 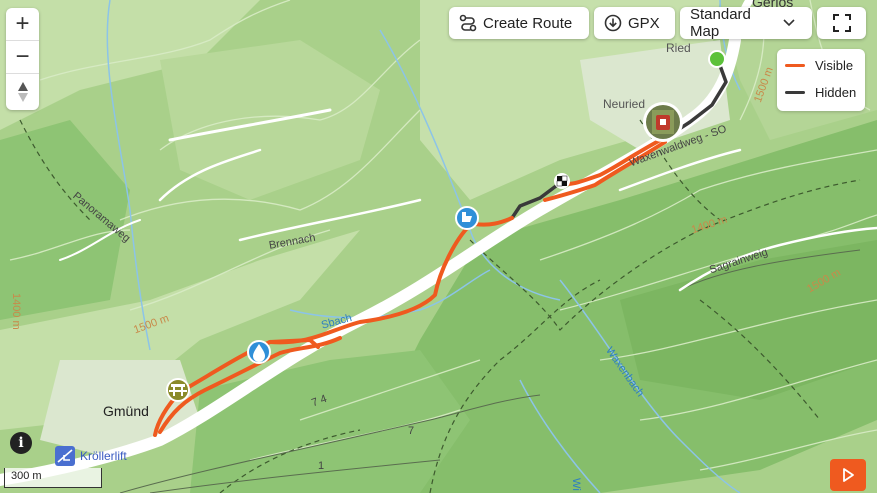 I want to click on place-label-neuried: Neuried, so click(x=624, y=104).